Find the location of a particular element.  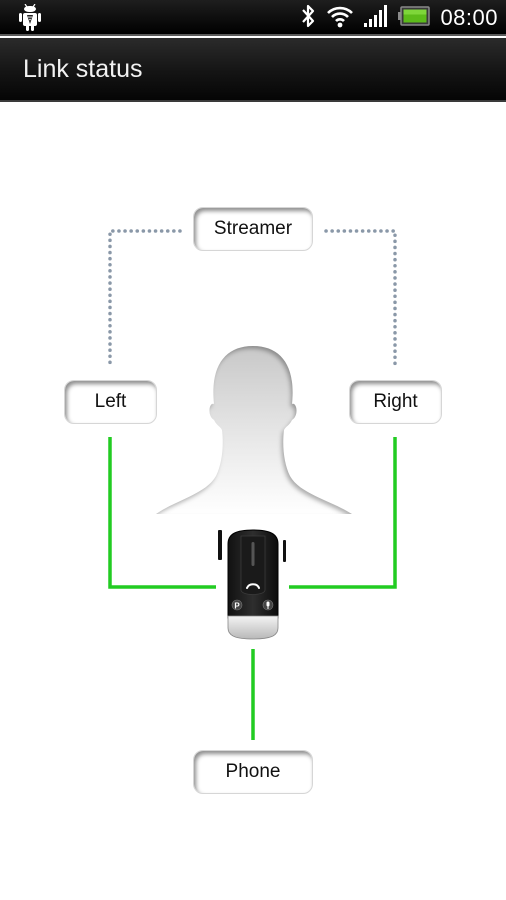

node-streamer-label: Streamer is located at coordinates (253, 228).